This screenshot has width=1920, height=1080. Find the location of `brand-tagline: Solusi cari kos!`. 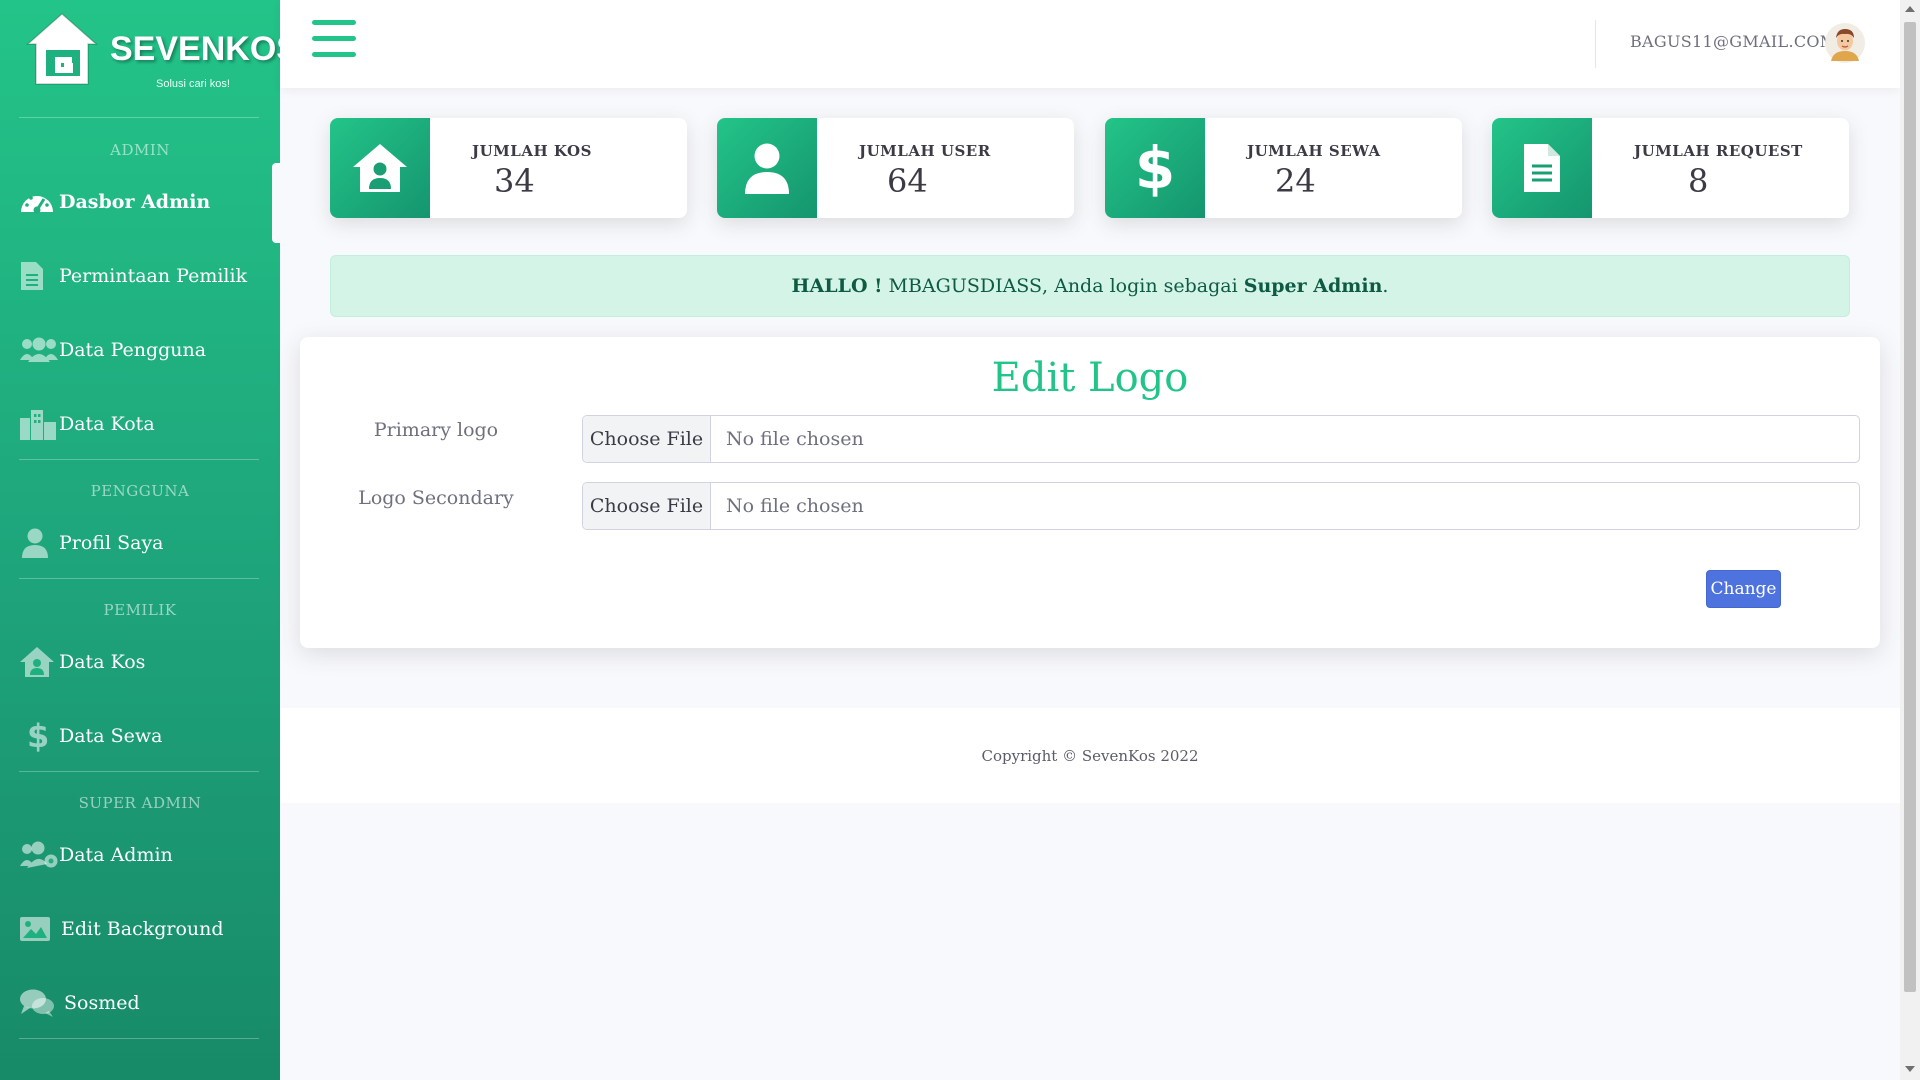

brand-tagline: Solusi cari kos! is located at coordinates (193, 84).